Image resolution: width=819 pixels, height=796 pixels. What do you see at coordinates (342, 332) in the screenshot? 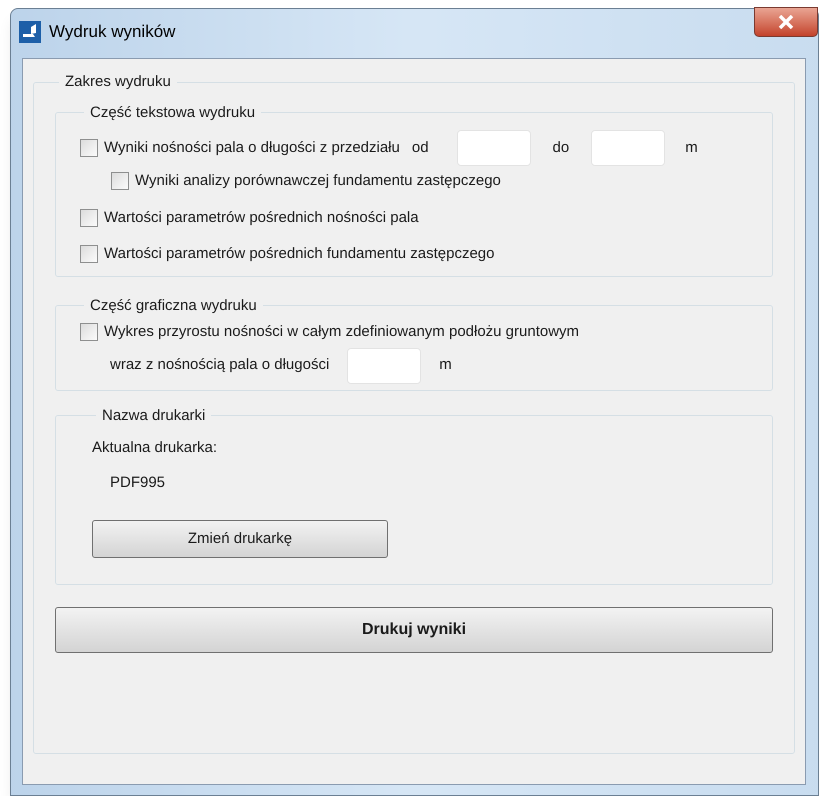
I see `checkbox-label: Wykres przyrostu nośności w całym zdefiniowanym podłożu gruntowym` at bounding box center [342, 332].